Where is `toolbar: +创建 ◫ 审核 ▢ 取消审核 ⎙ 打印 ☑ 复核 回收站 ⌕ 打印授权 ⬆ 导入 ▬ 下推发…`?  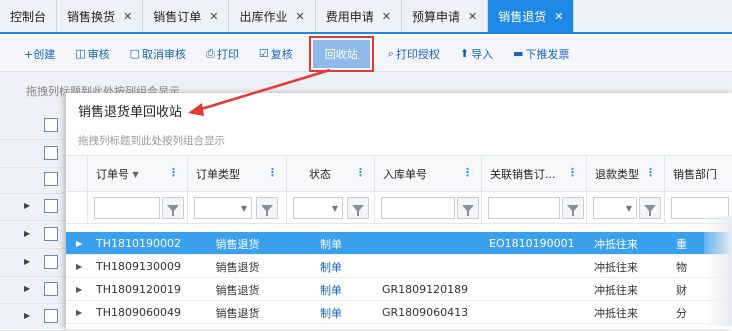 toolbar: +创建 ◫ 审核 ▢ 取消审核 ⎙ 打印 ☑ 复核 回收站 ⌕ 打印授权 ⬆ 导入 ▬ 下推发… is located at coordinates (366, 53).